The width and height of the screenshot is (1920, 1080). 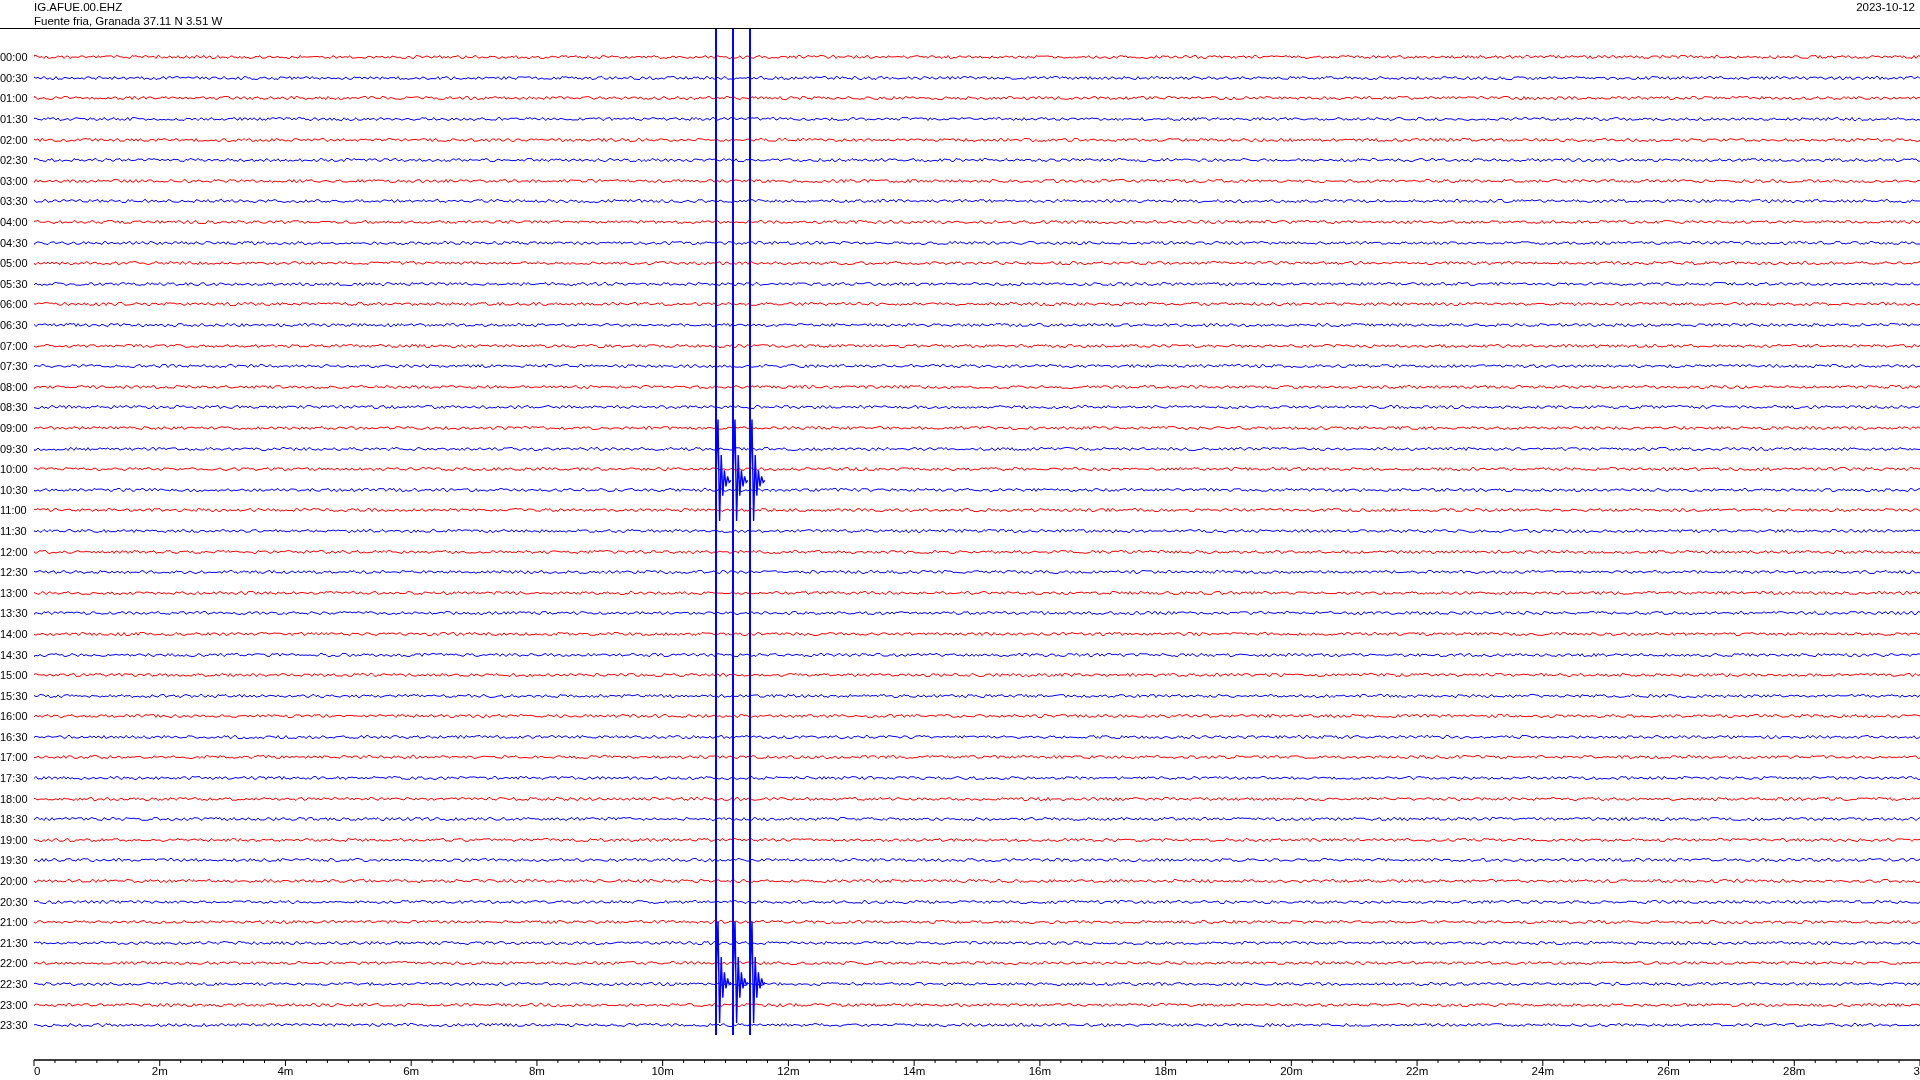 What do you see at coordinates (14, 572) in the screenshot?
I see `time-label: 12:30` at bounding box center [14, 572].